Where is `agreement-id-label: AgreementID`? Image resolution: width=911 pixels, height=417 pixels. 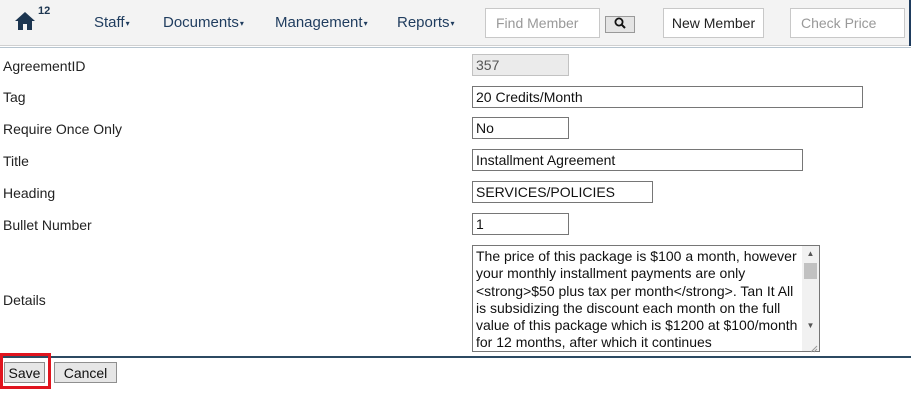
agreement-id-label: AgreementID is located at coordinates (44, 66).